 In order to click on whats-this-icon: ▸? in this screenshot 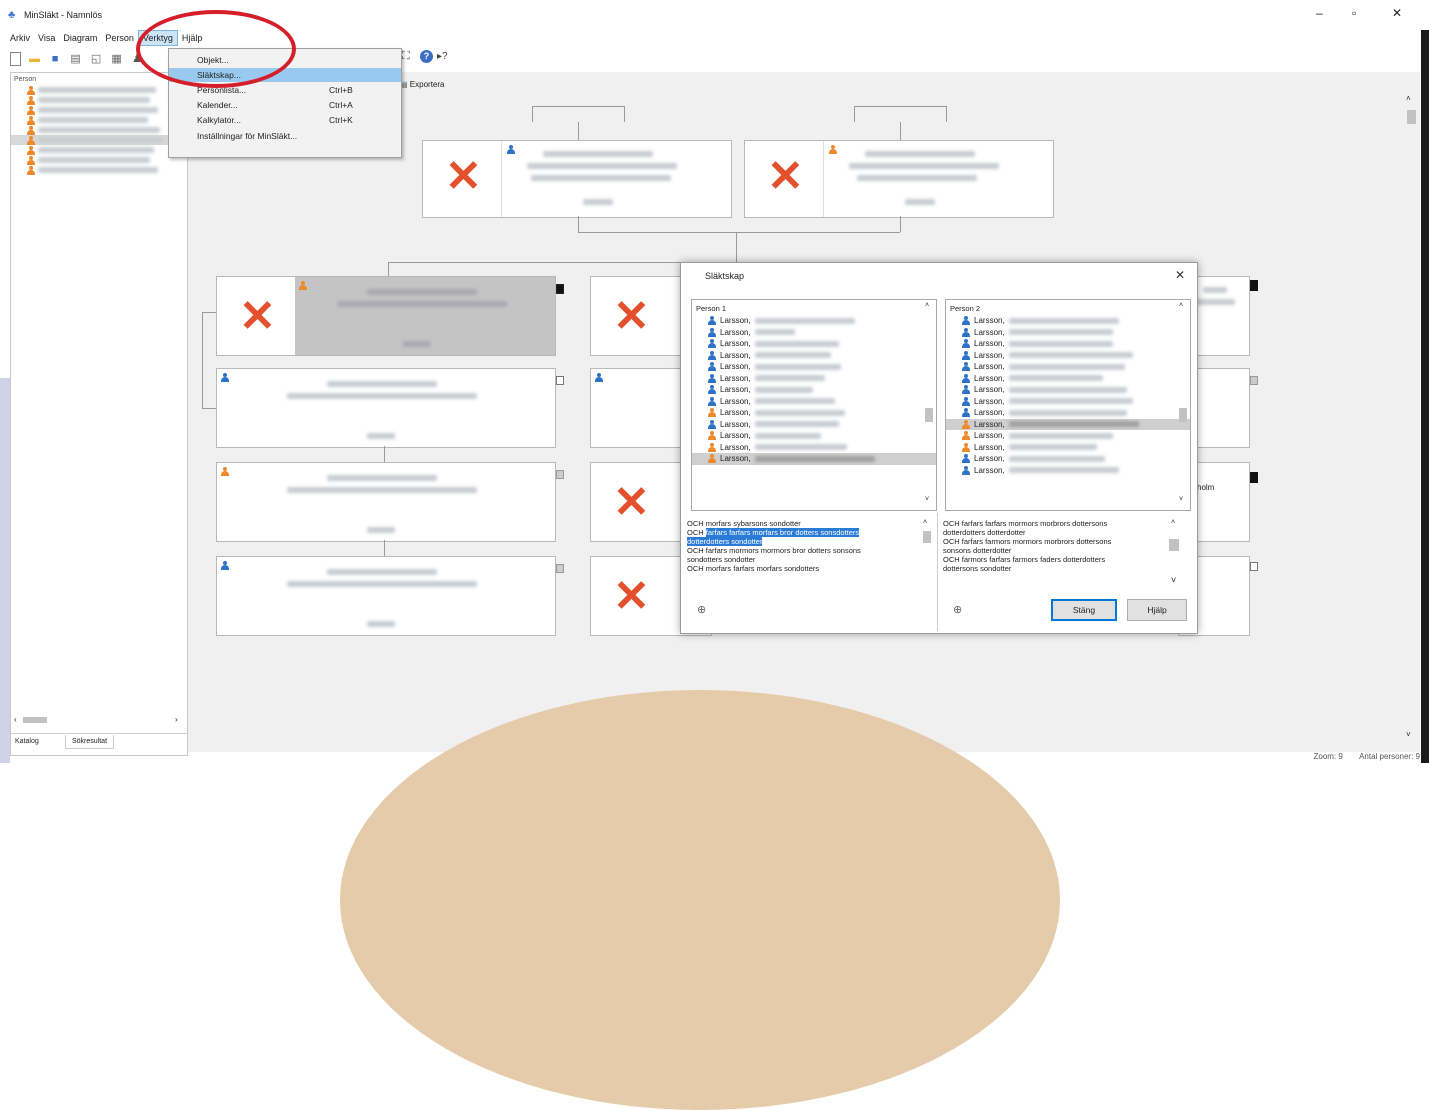, I will do `click(442, 56)`.